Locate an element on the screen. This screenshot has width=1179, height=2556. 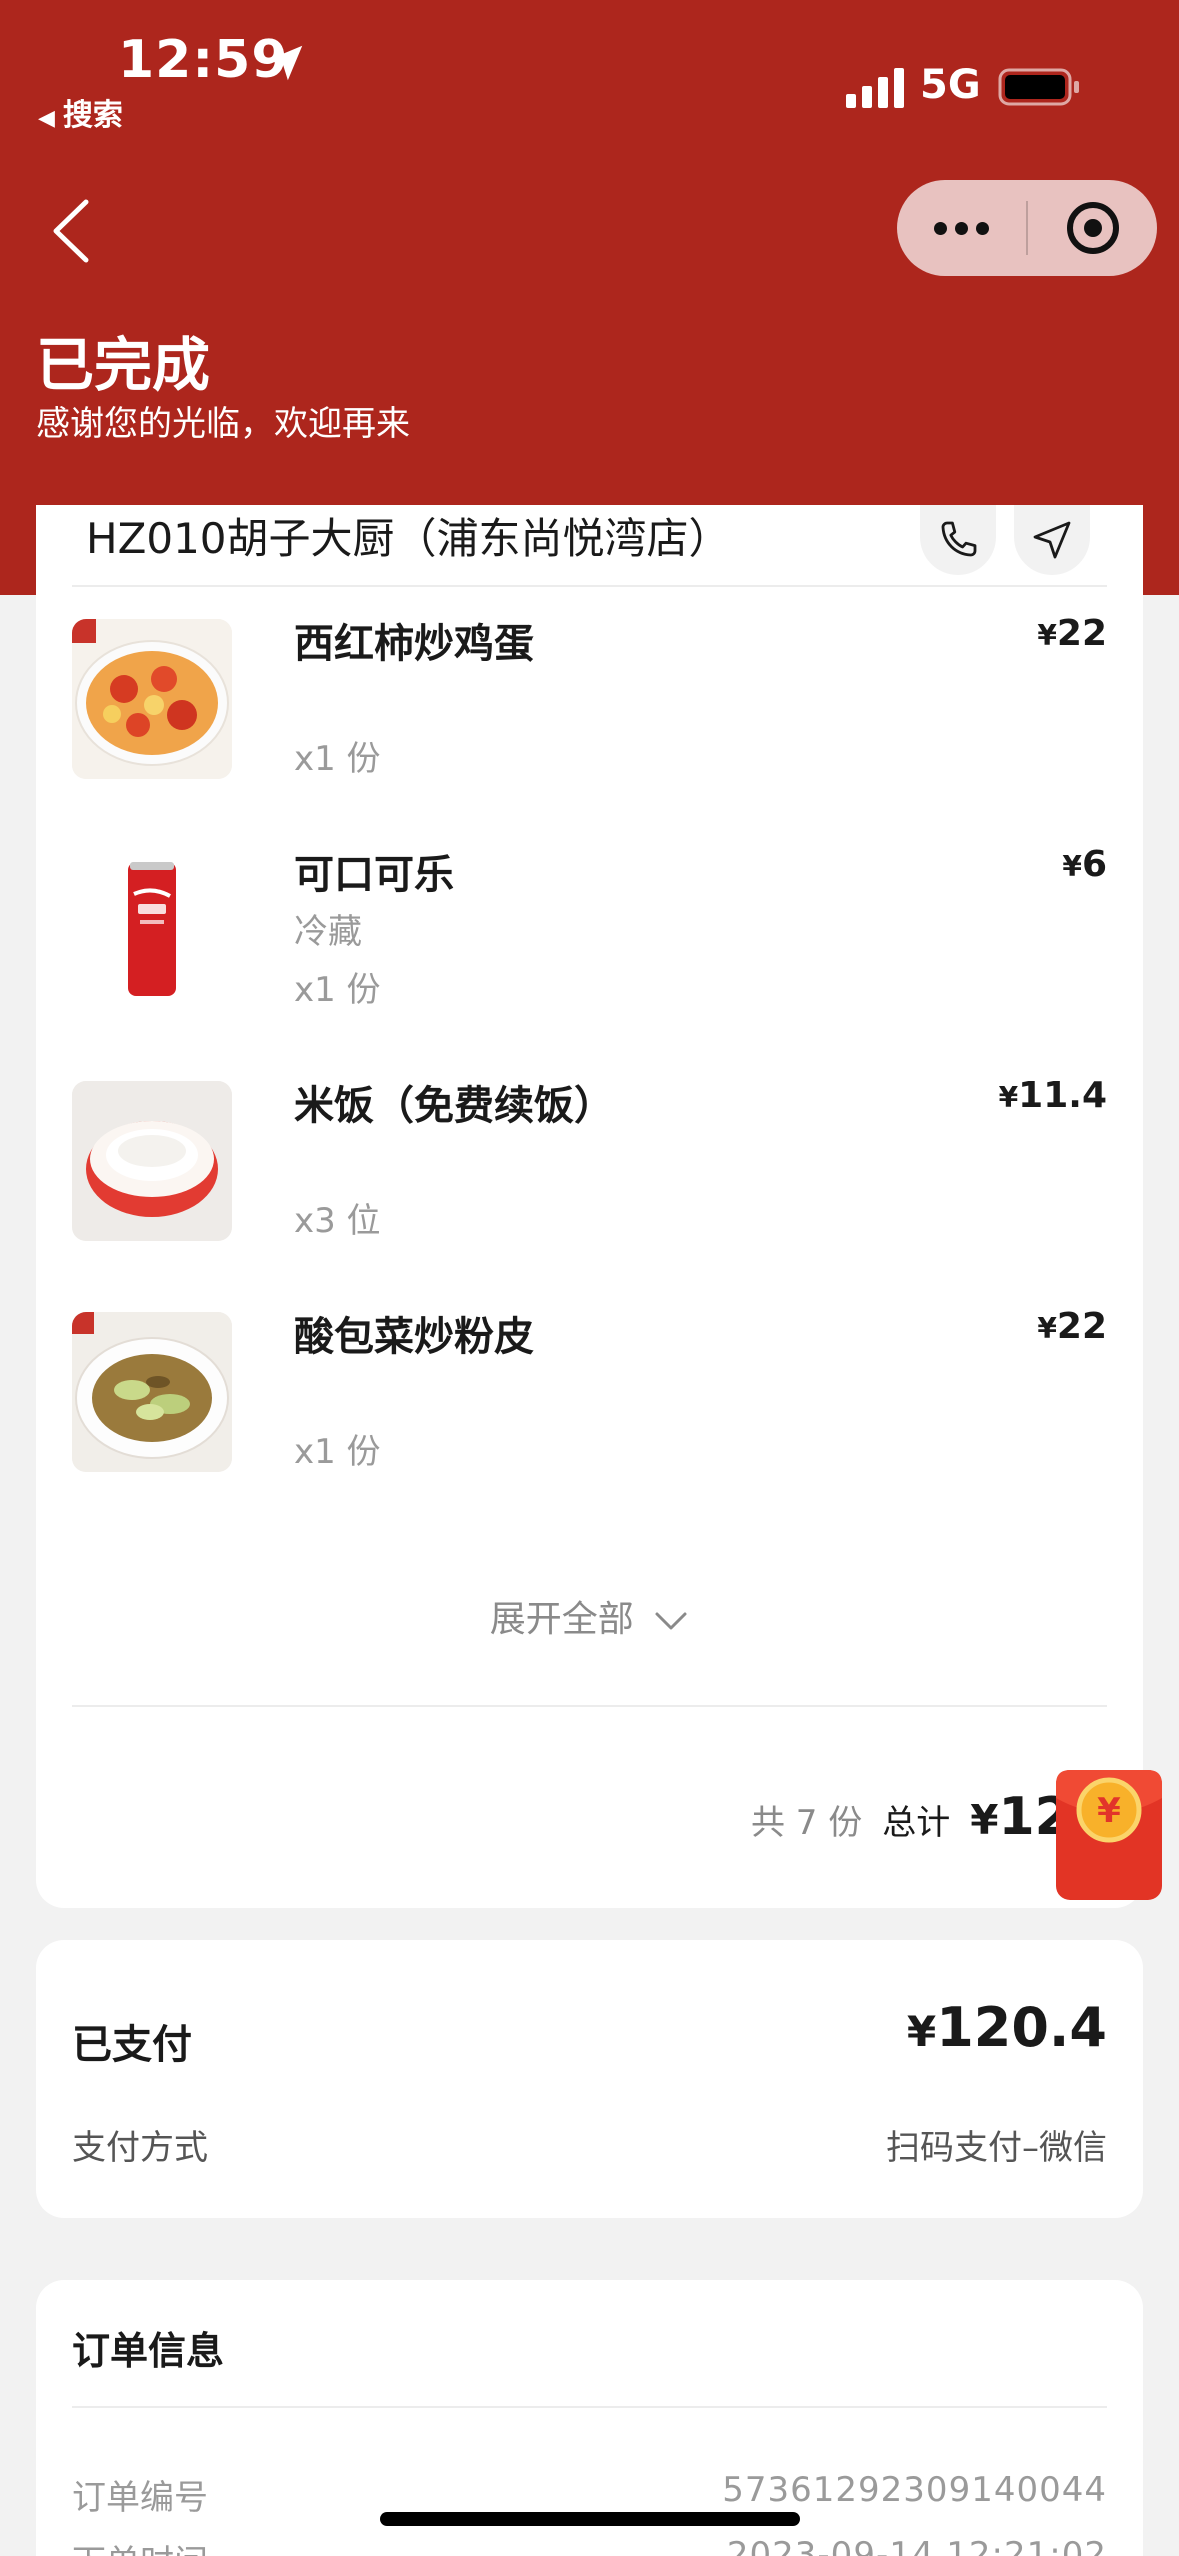
signal-icon is located at coordinates (875, 88).